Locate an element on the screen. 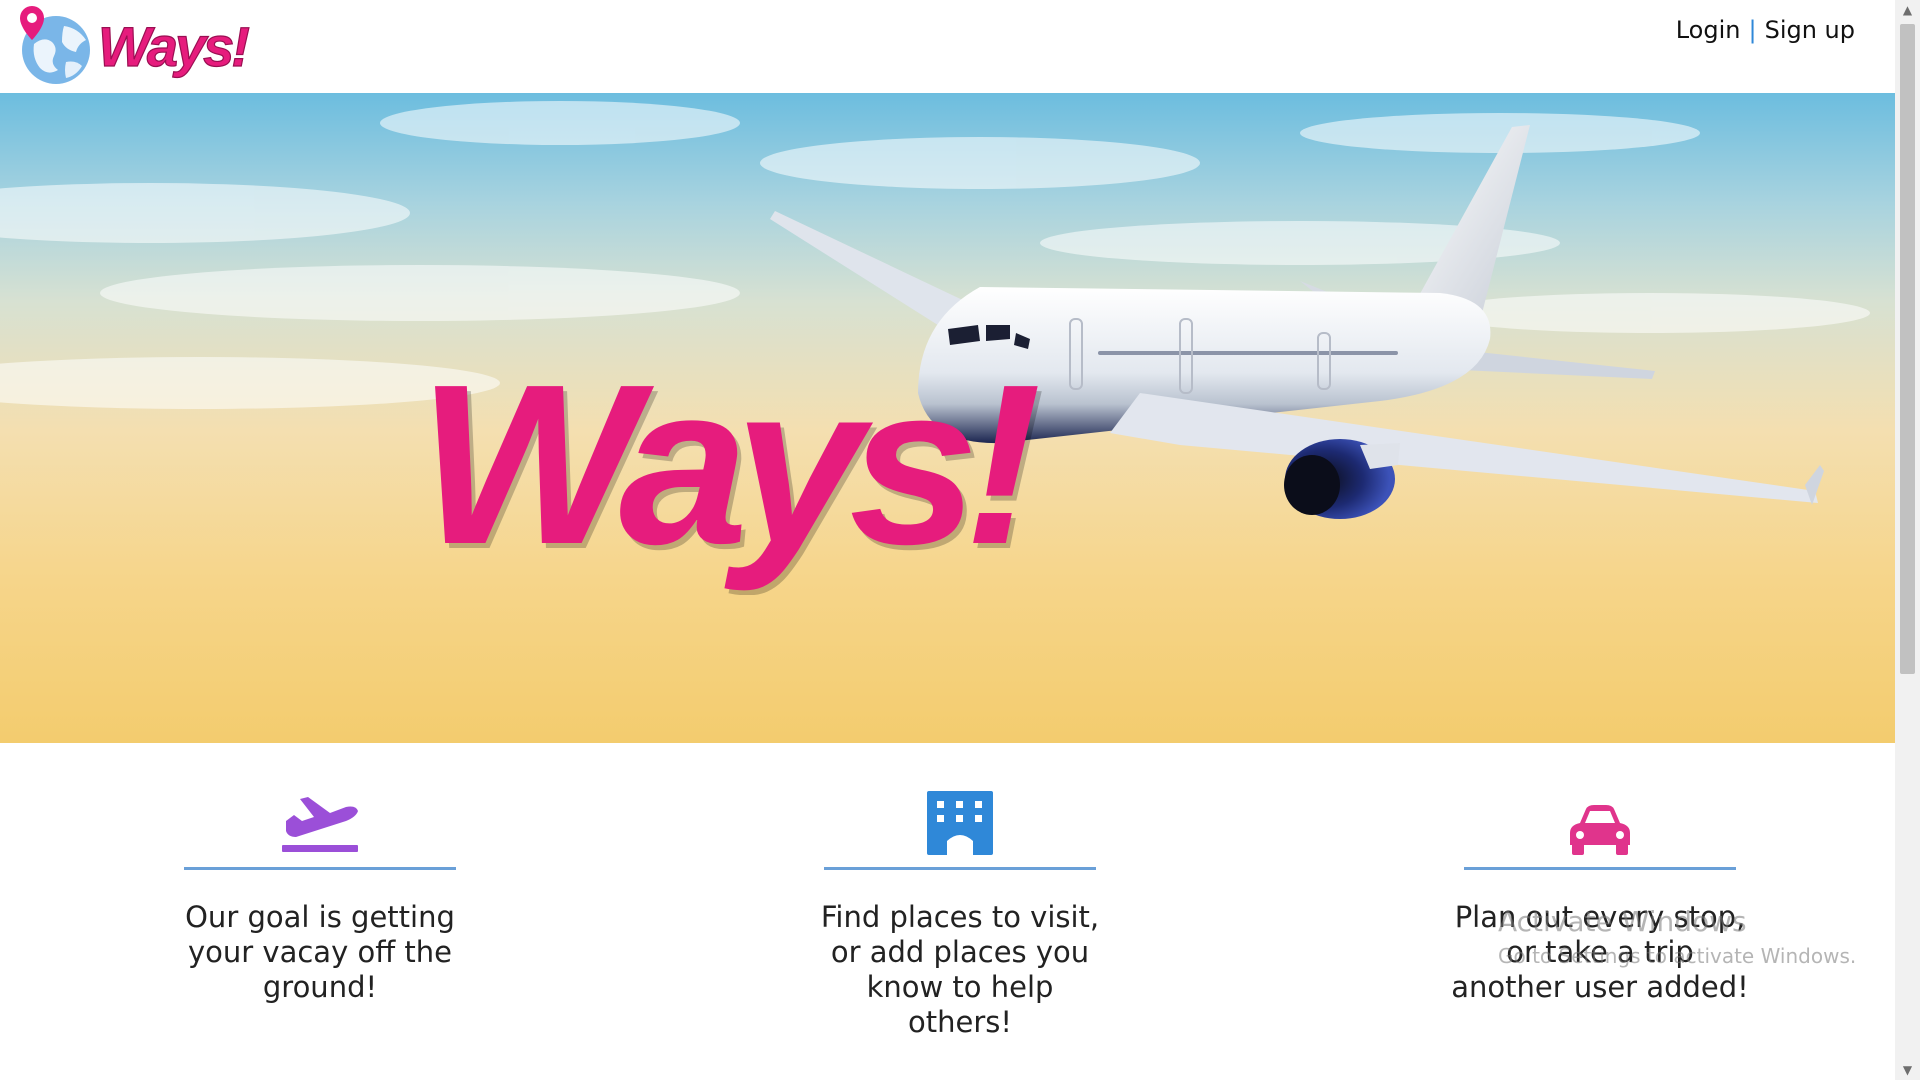 The image size is (1920, 1080). hero-title: Ways! is located at coordinates (730, 465).